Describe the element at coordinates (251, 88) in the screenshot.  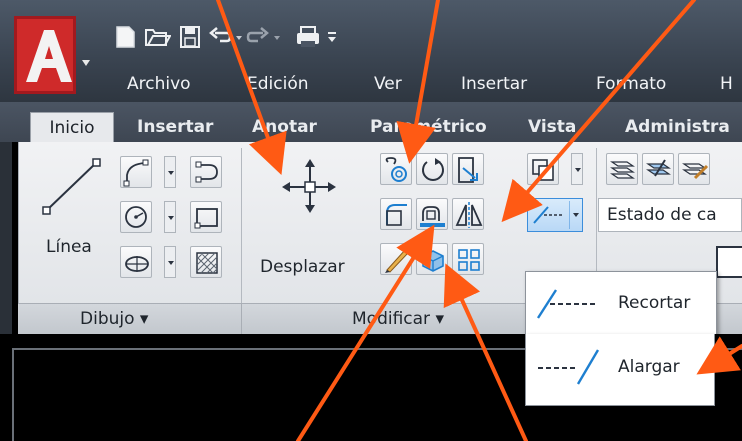
I see `arrow-to-desplazar` at that location.